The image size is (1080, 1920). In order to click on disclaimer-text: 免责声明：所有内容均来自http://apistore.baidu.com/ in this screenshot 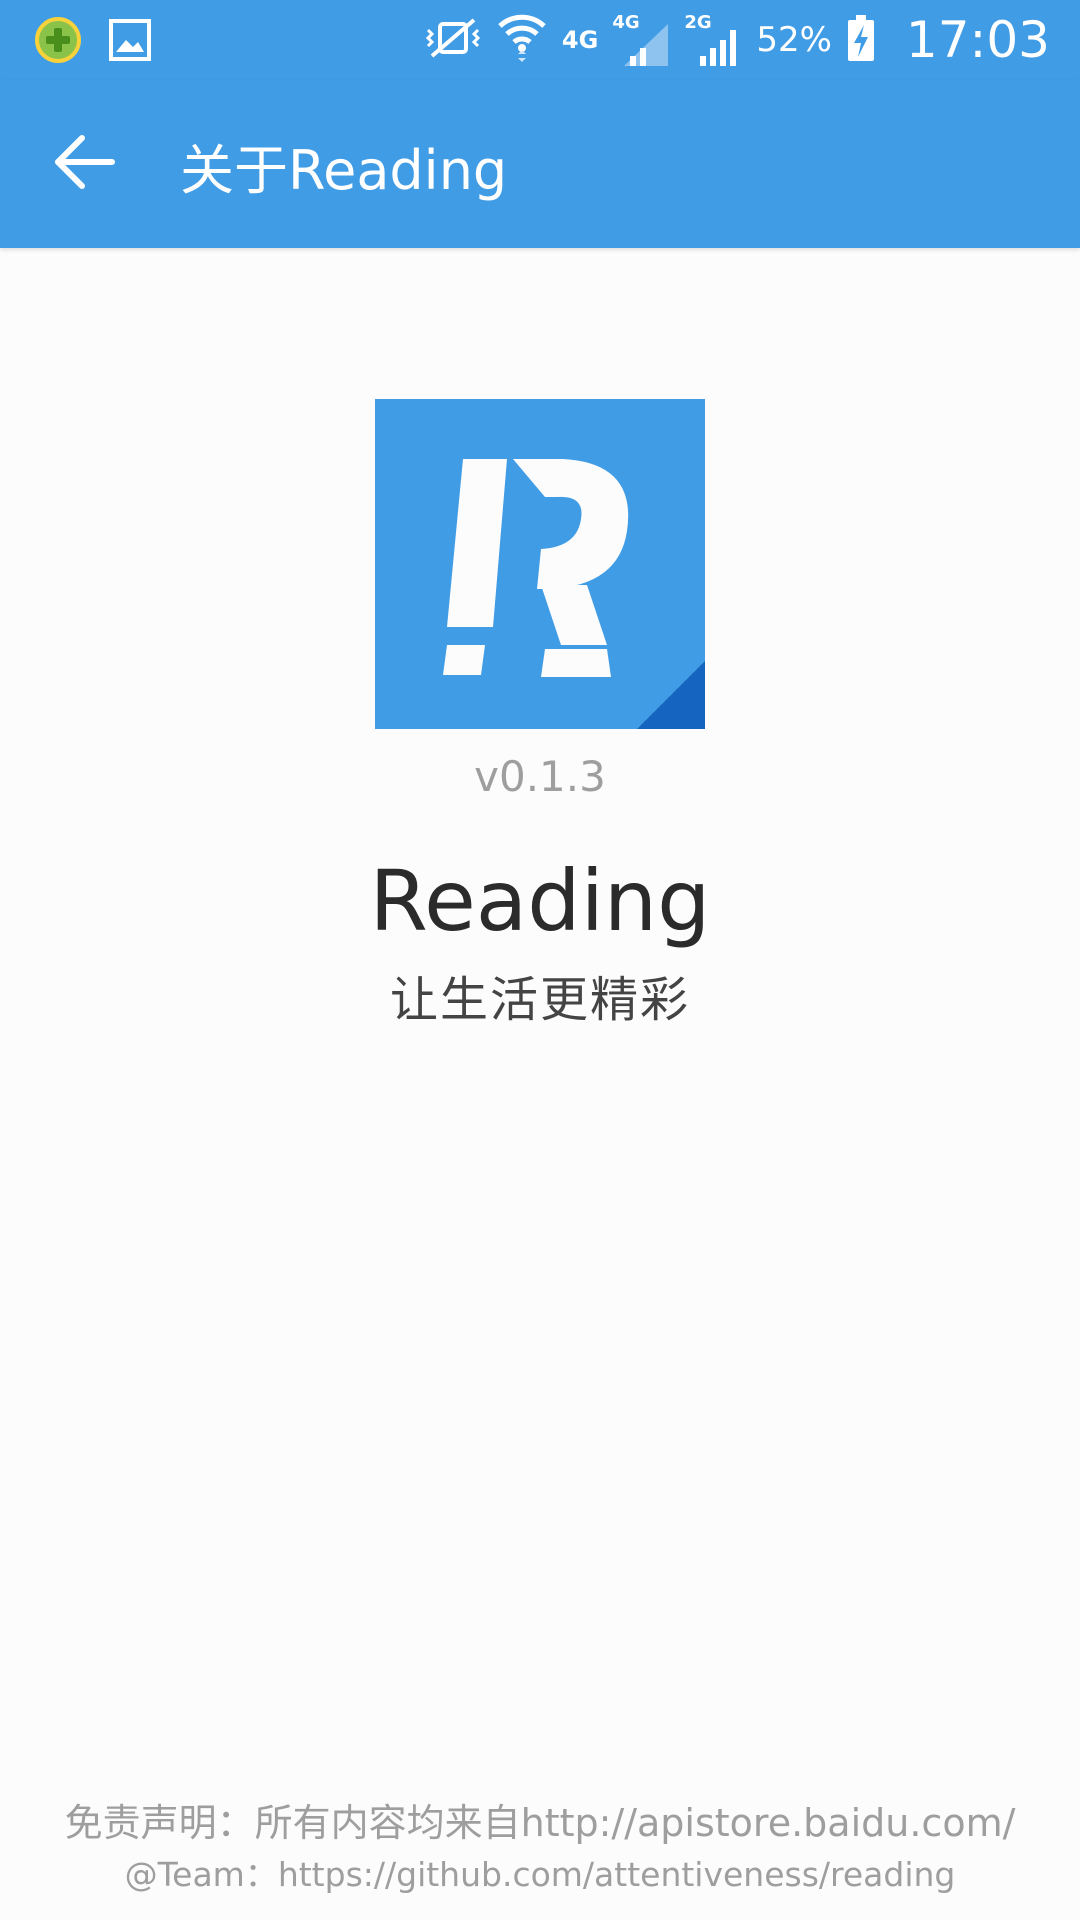, I will do `click(540, 1823)`.